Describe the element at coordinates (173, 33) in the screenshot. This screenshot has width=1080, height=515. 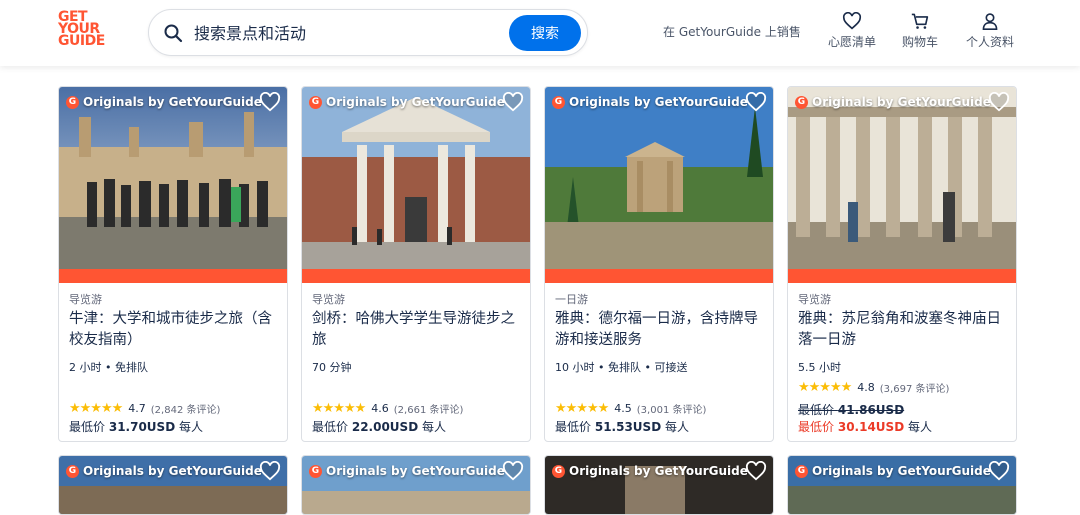
I see `search-icon` at that location.